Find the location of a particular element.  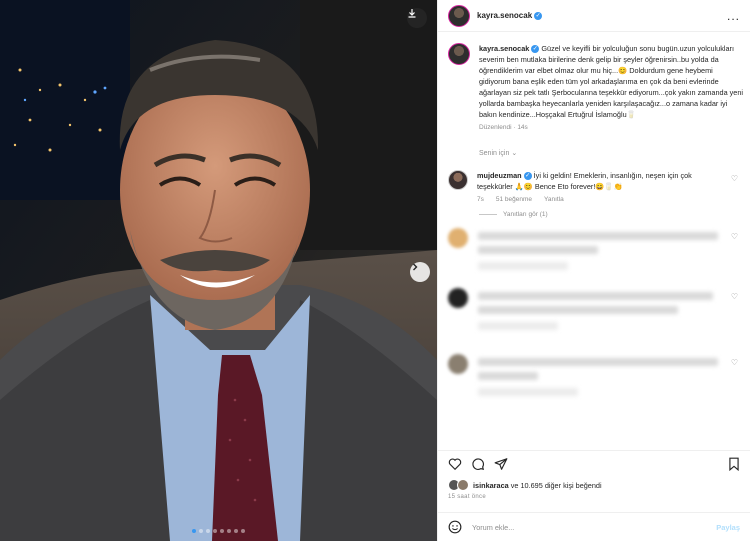

comment-icon is located at coordinates (478, 464).